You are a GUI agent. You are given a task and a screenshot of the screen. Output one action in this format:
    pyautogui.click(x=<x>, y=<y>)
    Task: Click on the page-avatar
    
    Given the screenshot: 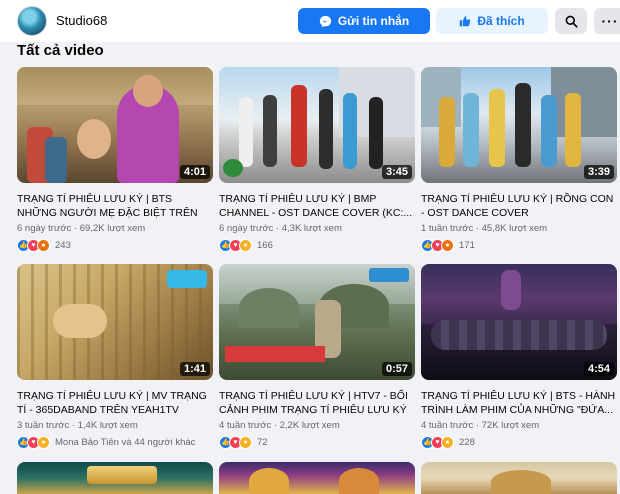 What is the action you would take?
    pyautogui.click(x=32, y=21)
    